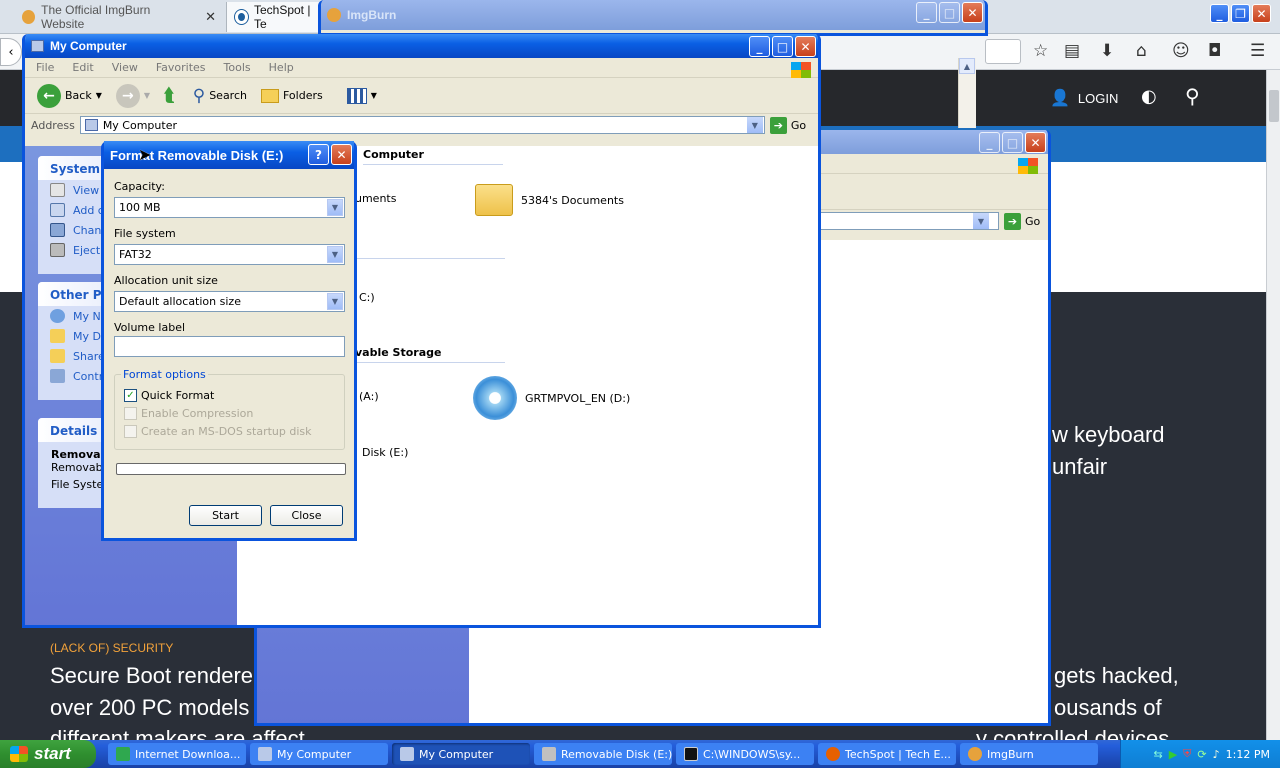  I want to click on quick-format-checkbox: ✓ Quick Format, so click(169, 395).